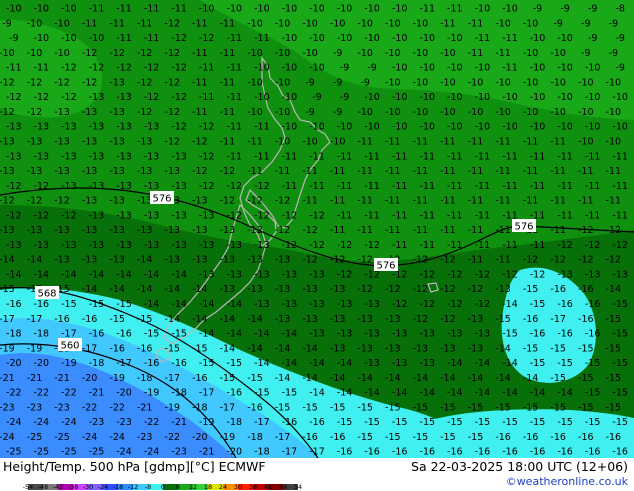  What do you see at coordinates (47, 293) in the screenshot?
I see `contour-label-568: 568` at bounding box center [47, 293].